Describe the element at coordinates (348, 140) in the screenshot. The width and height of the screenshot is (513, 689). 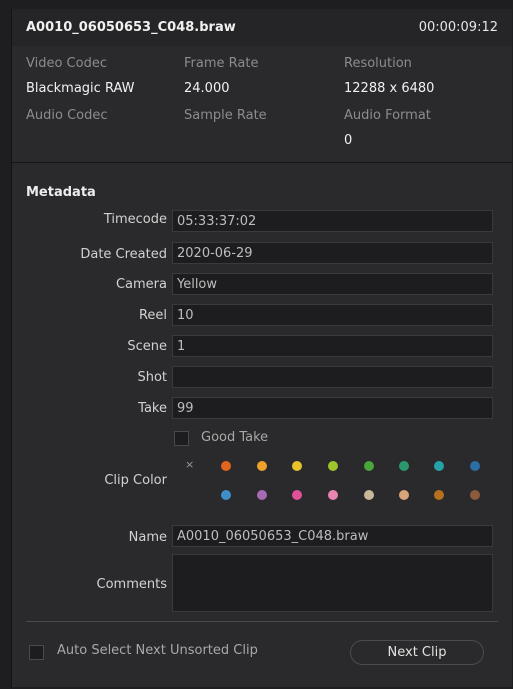
I see `audio-format-value: 0` at that location.